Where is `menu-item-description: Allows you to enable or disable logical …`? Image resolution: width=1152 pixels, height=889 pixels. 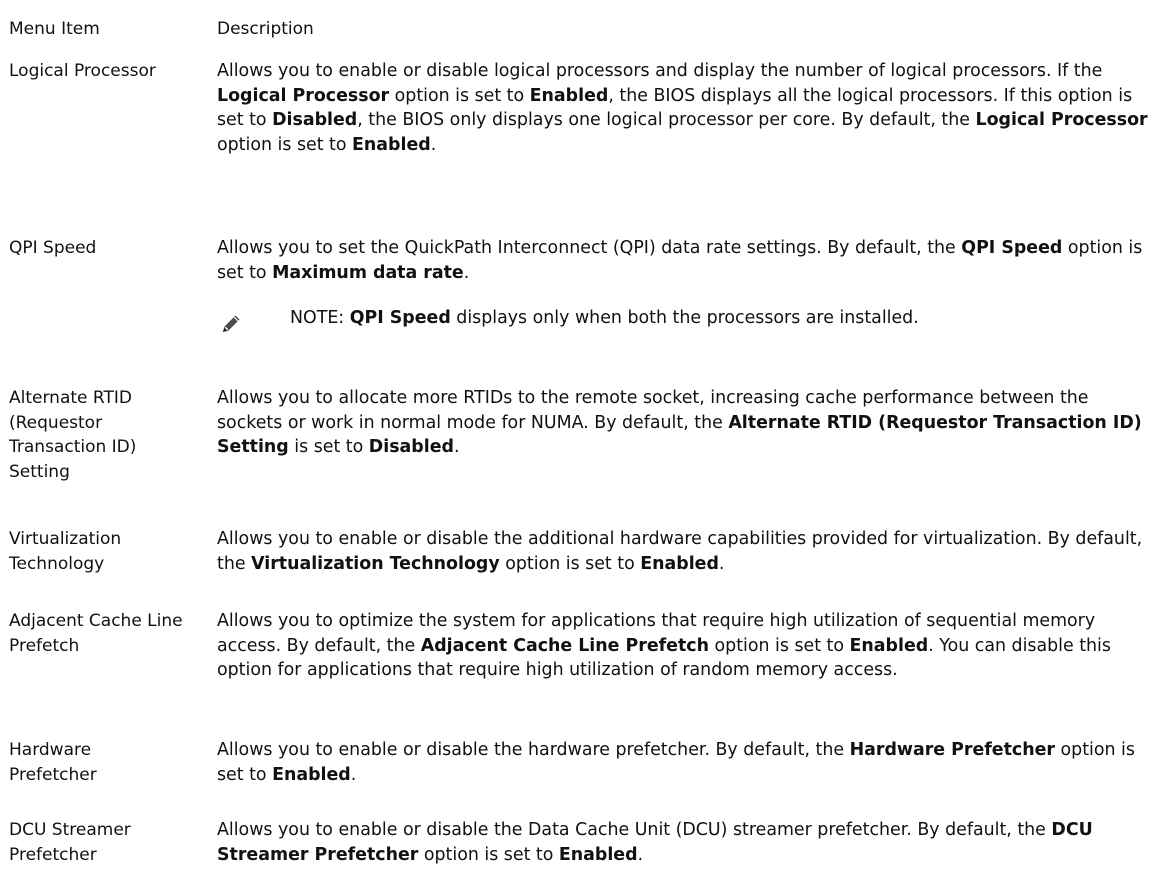
menu-item-description: Allows you to enable or disable logical … is located at coordinates (683, 108).